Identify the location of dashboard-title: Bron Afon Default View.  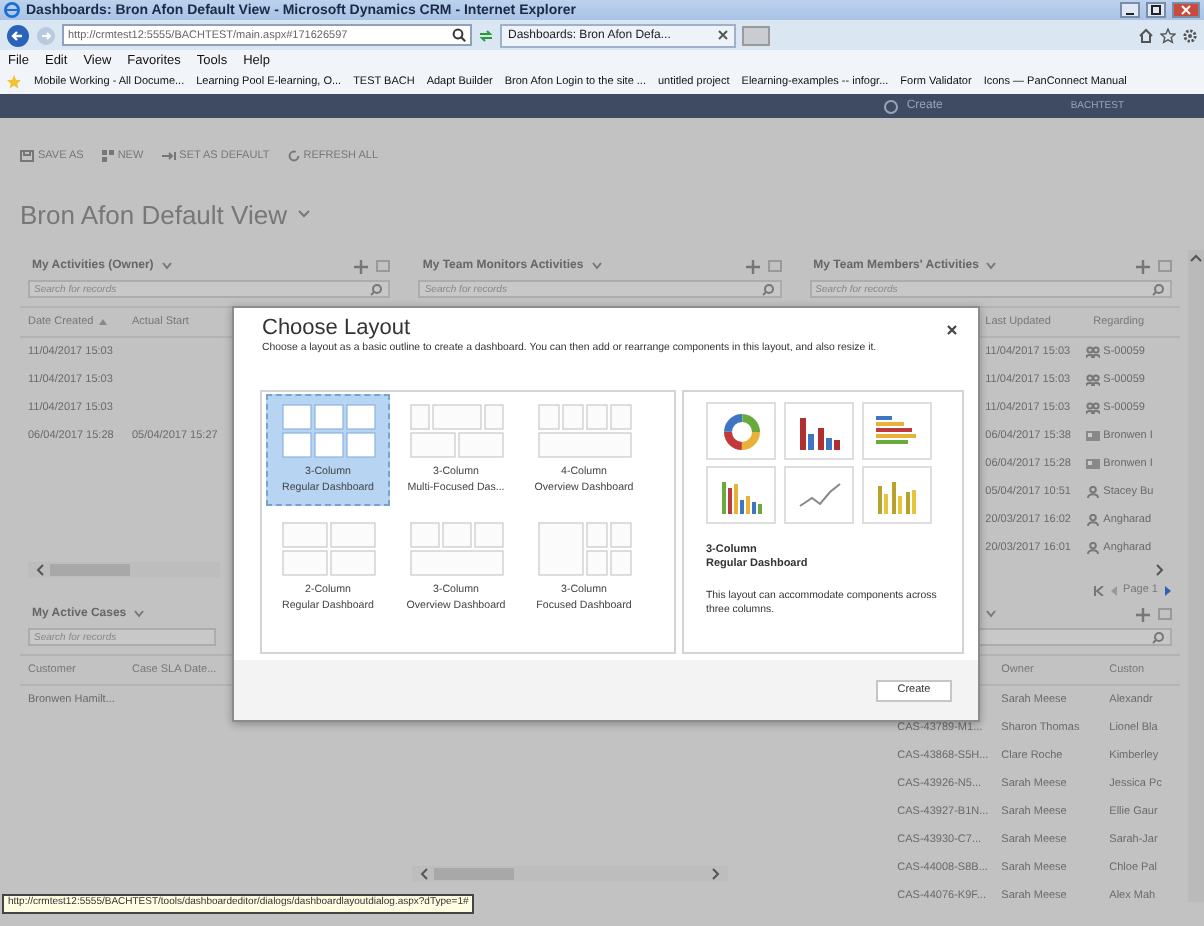
(153, 214).